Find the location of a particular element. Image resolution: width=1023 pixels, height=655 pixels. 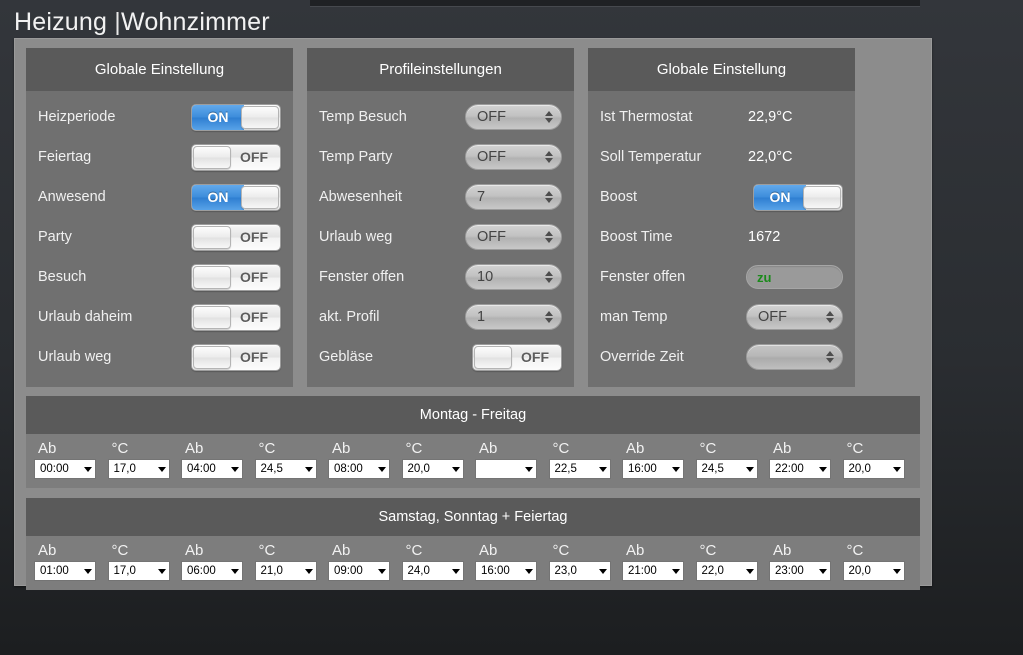

setting-control: ON is located at coordinates (798, 197).